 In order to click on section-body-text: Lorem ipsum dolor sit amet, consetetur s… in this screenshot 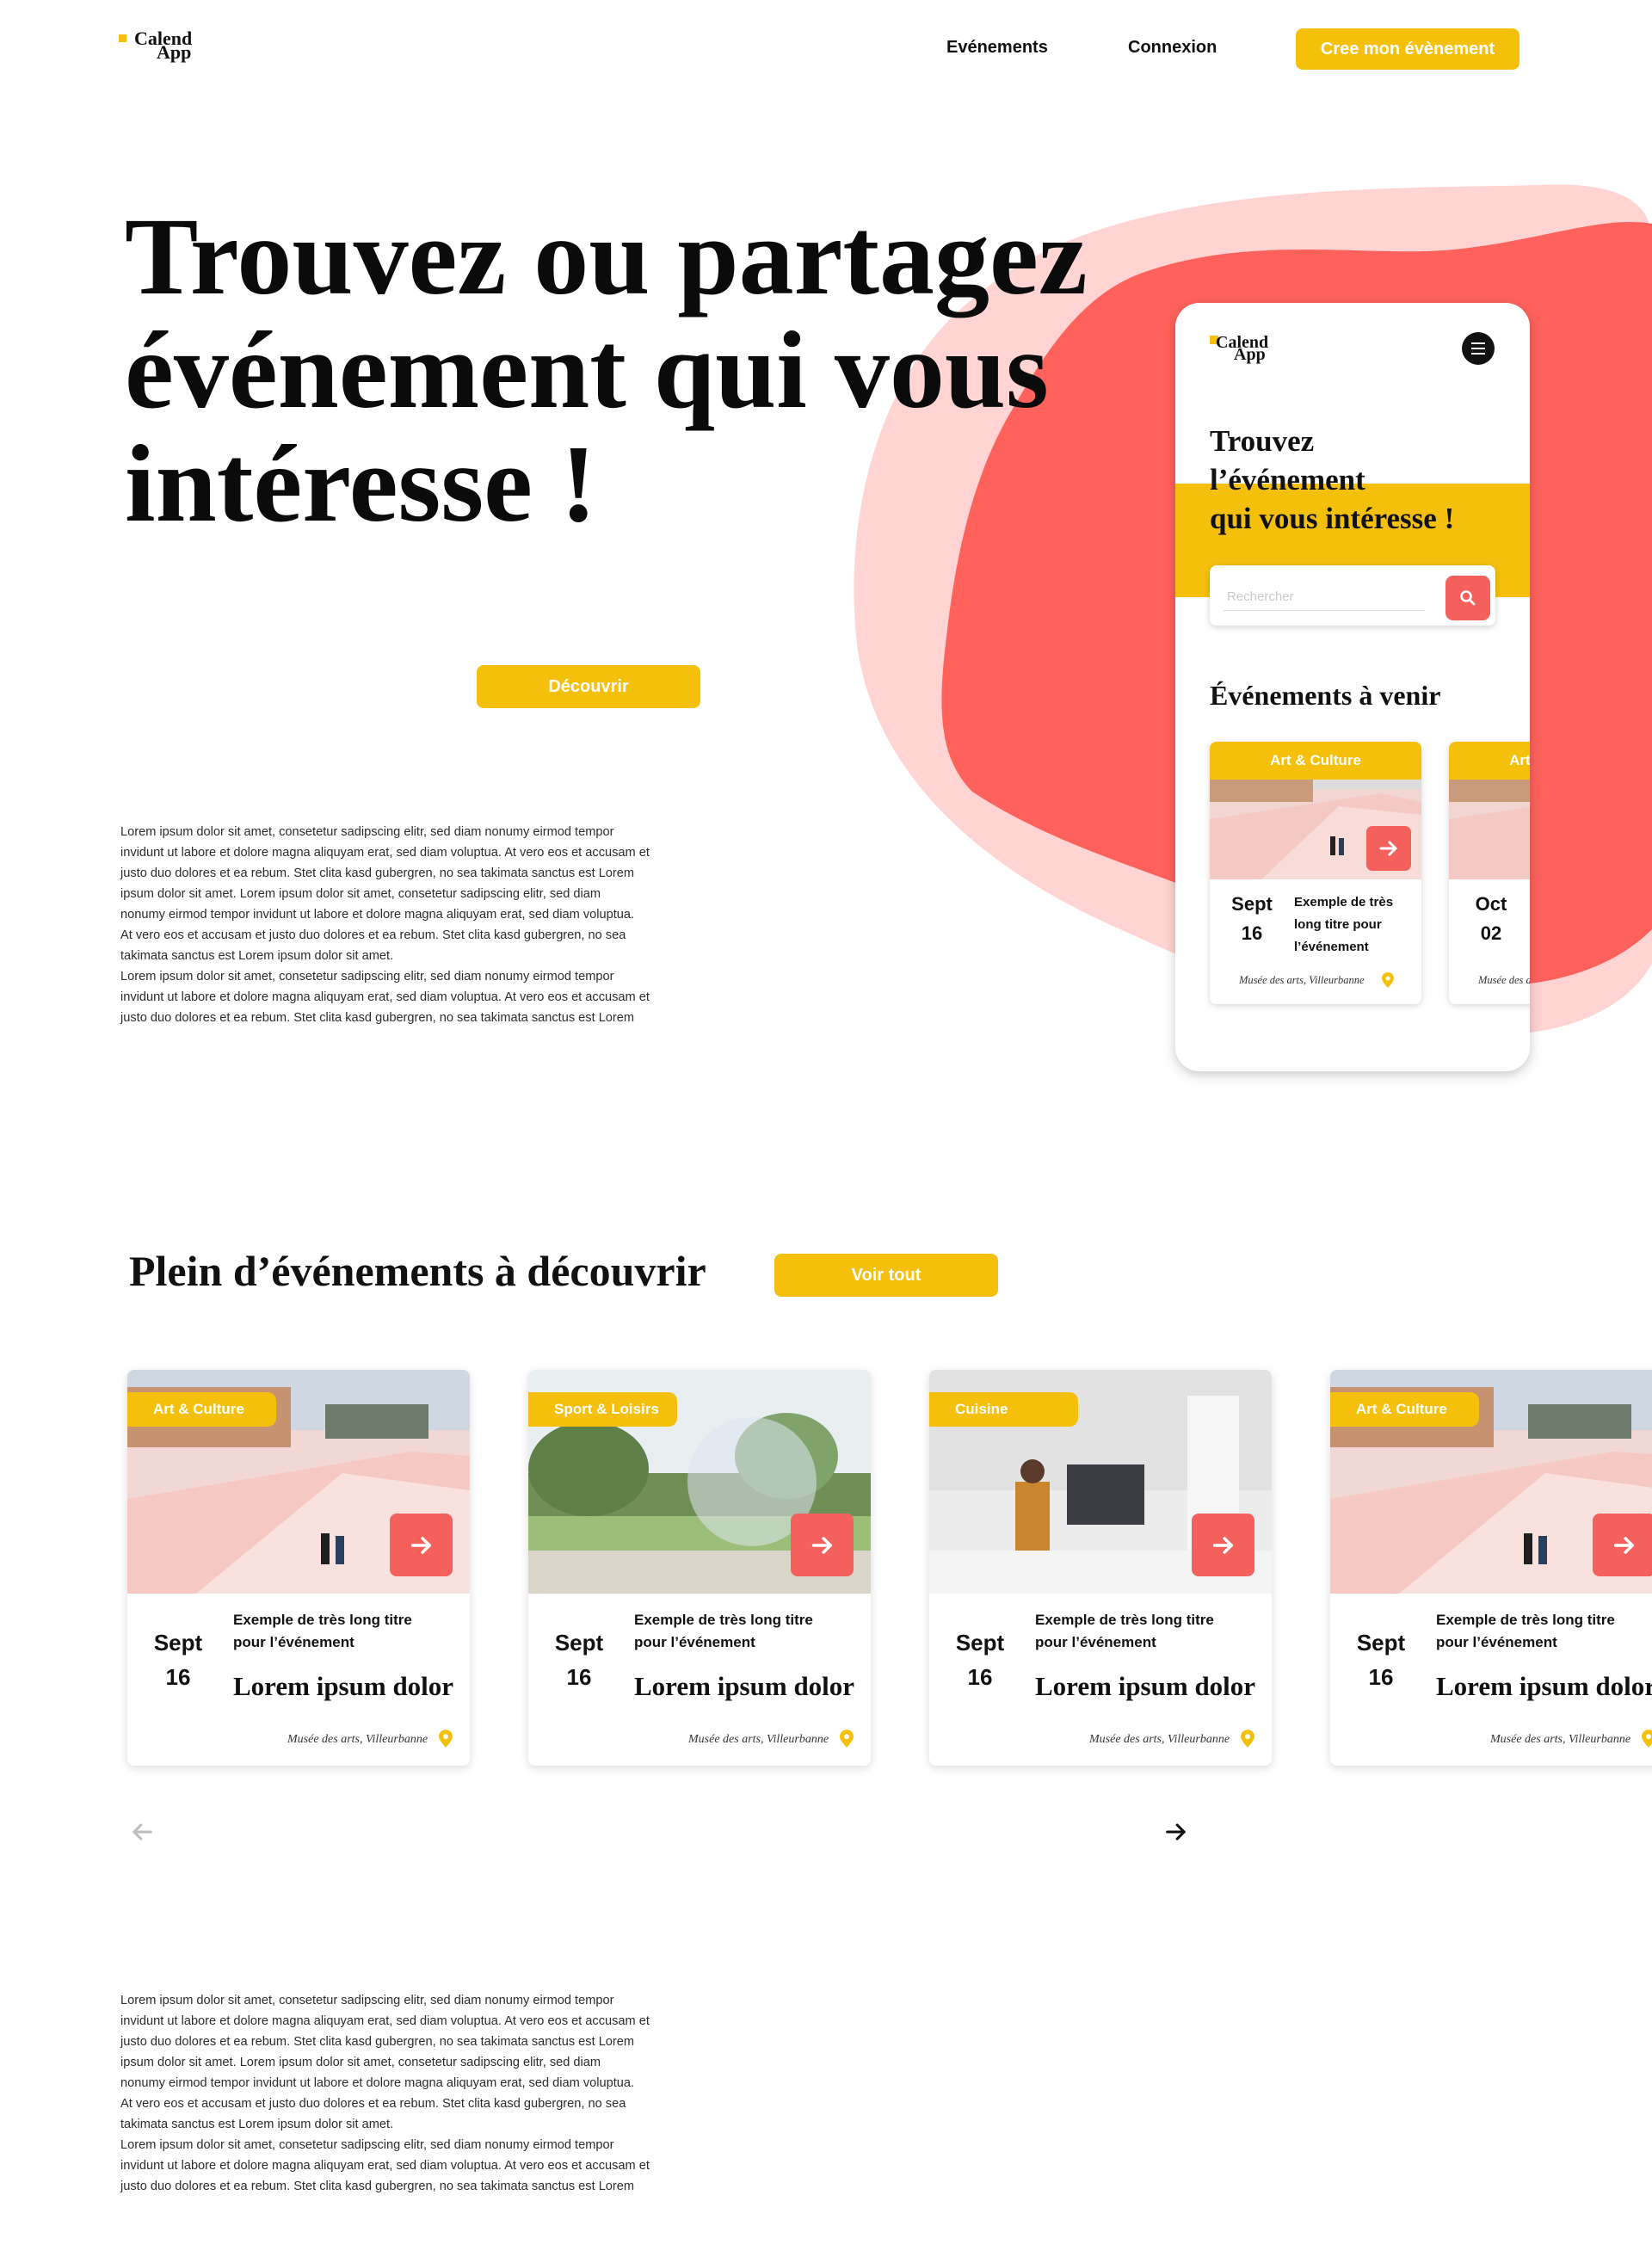, I will do `click(385, 2094)`.